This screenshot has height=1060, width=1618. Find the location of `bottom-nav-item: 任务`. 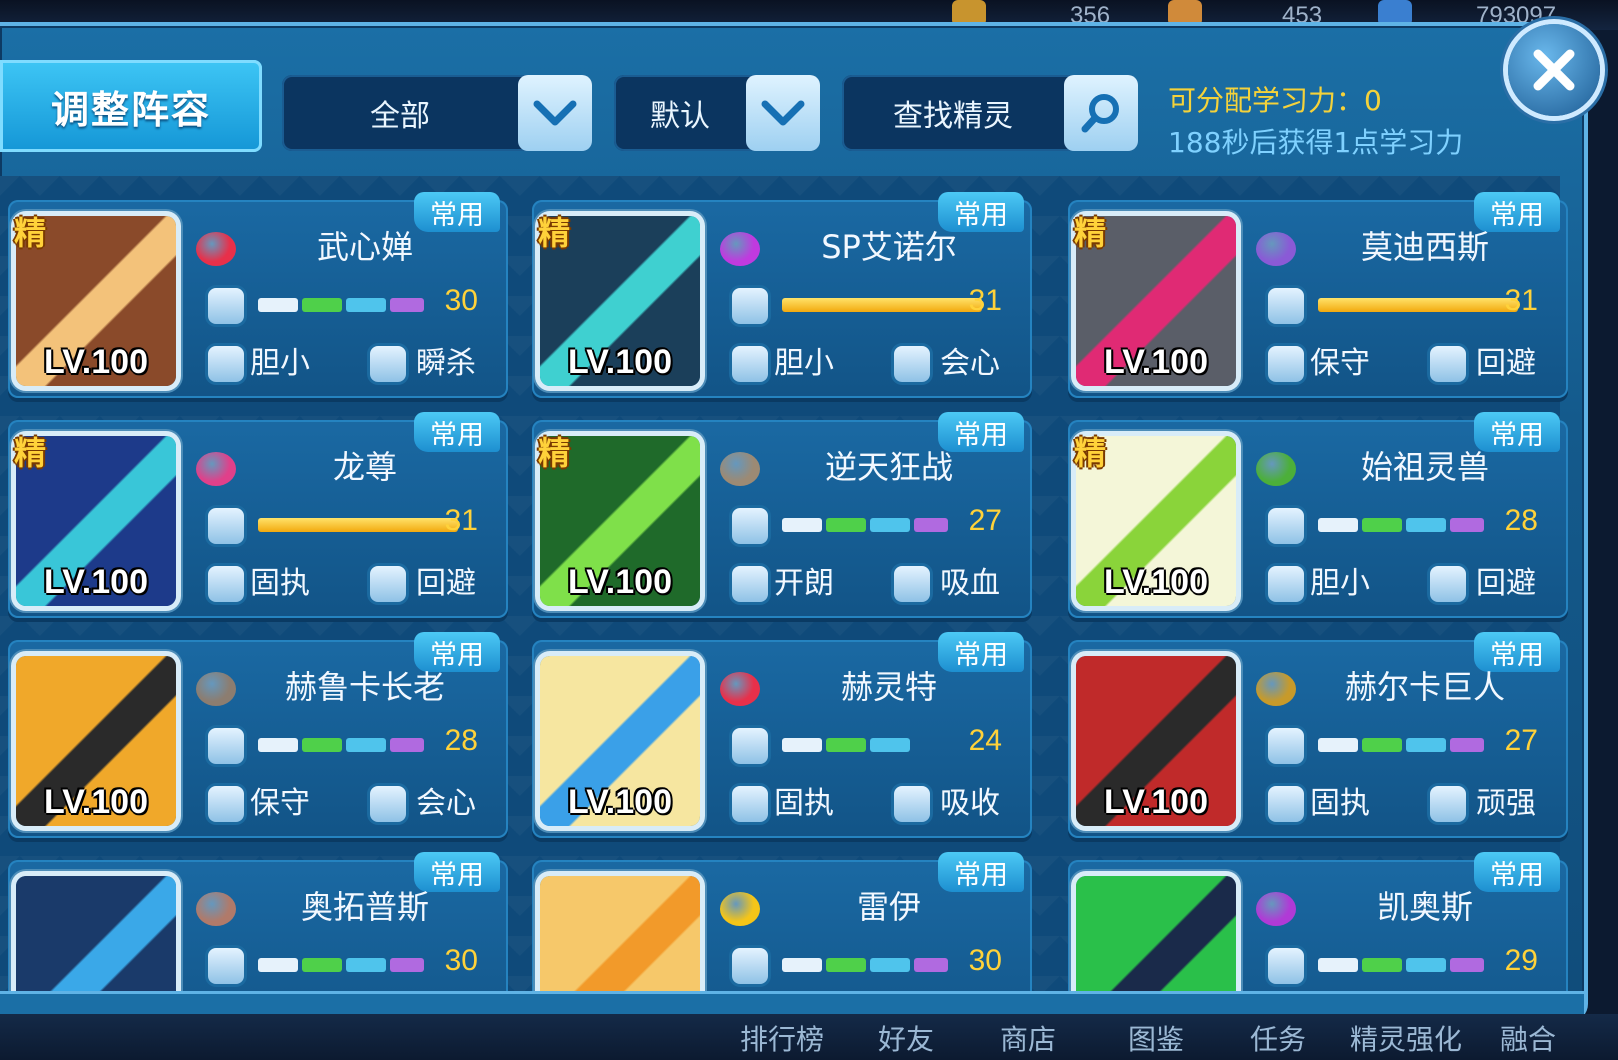

bottom-nav-item: 任务 is located at coordinates (1278, 1038).